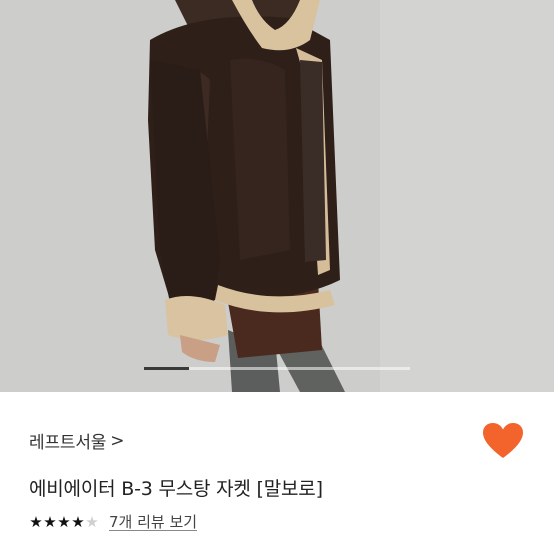 The height and width of the screenshot is (554, 554). I want to click on store-link: 레프트서울 >, so click(77, 441).